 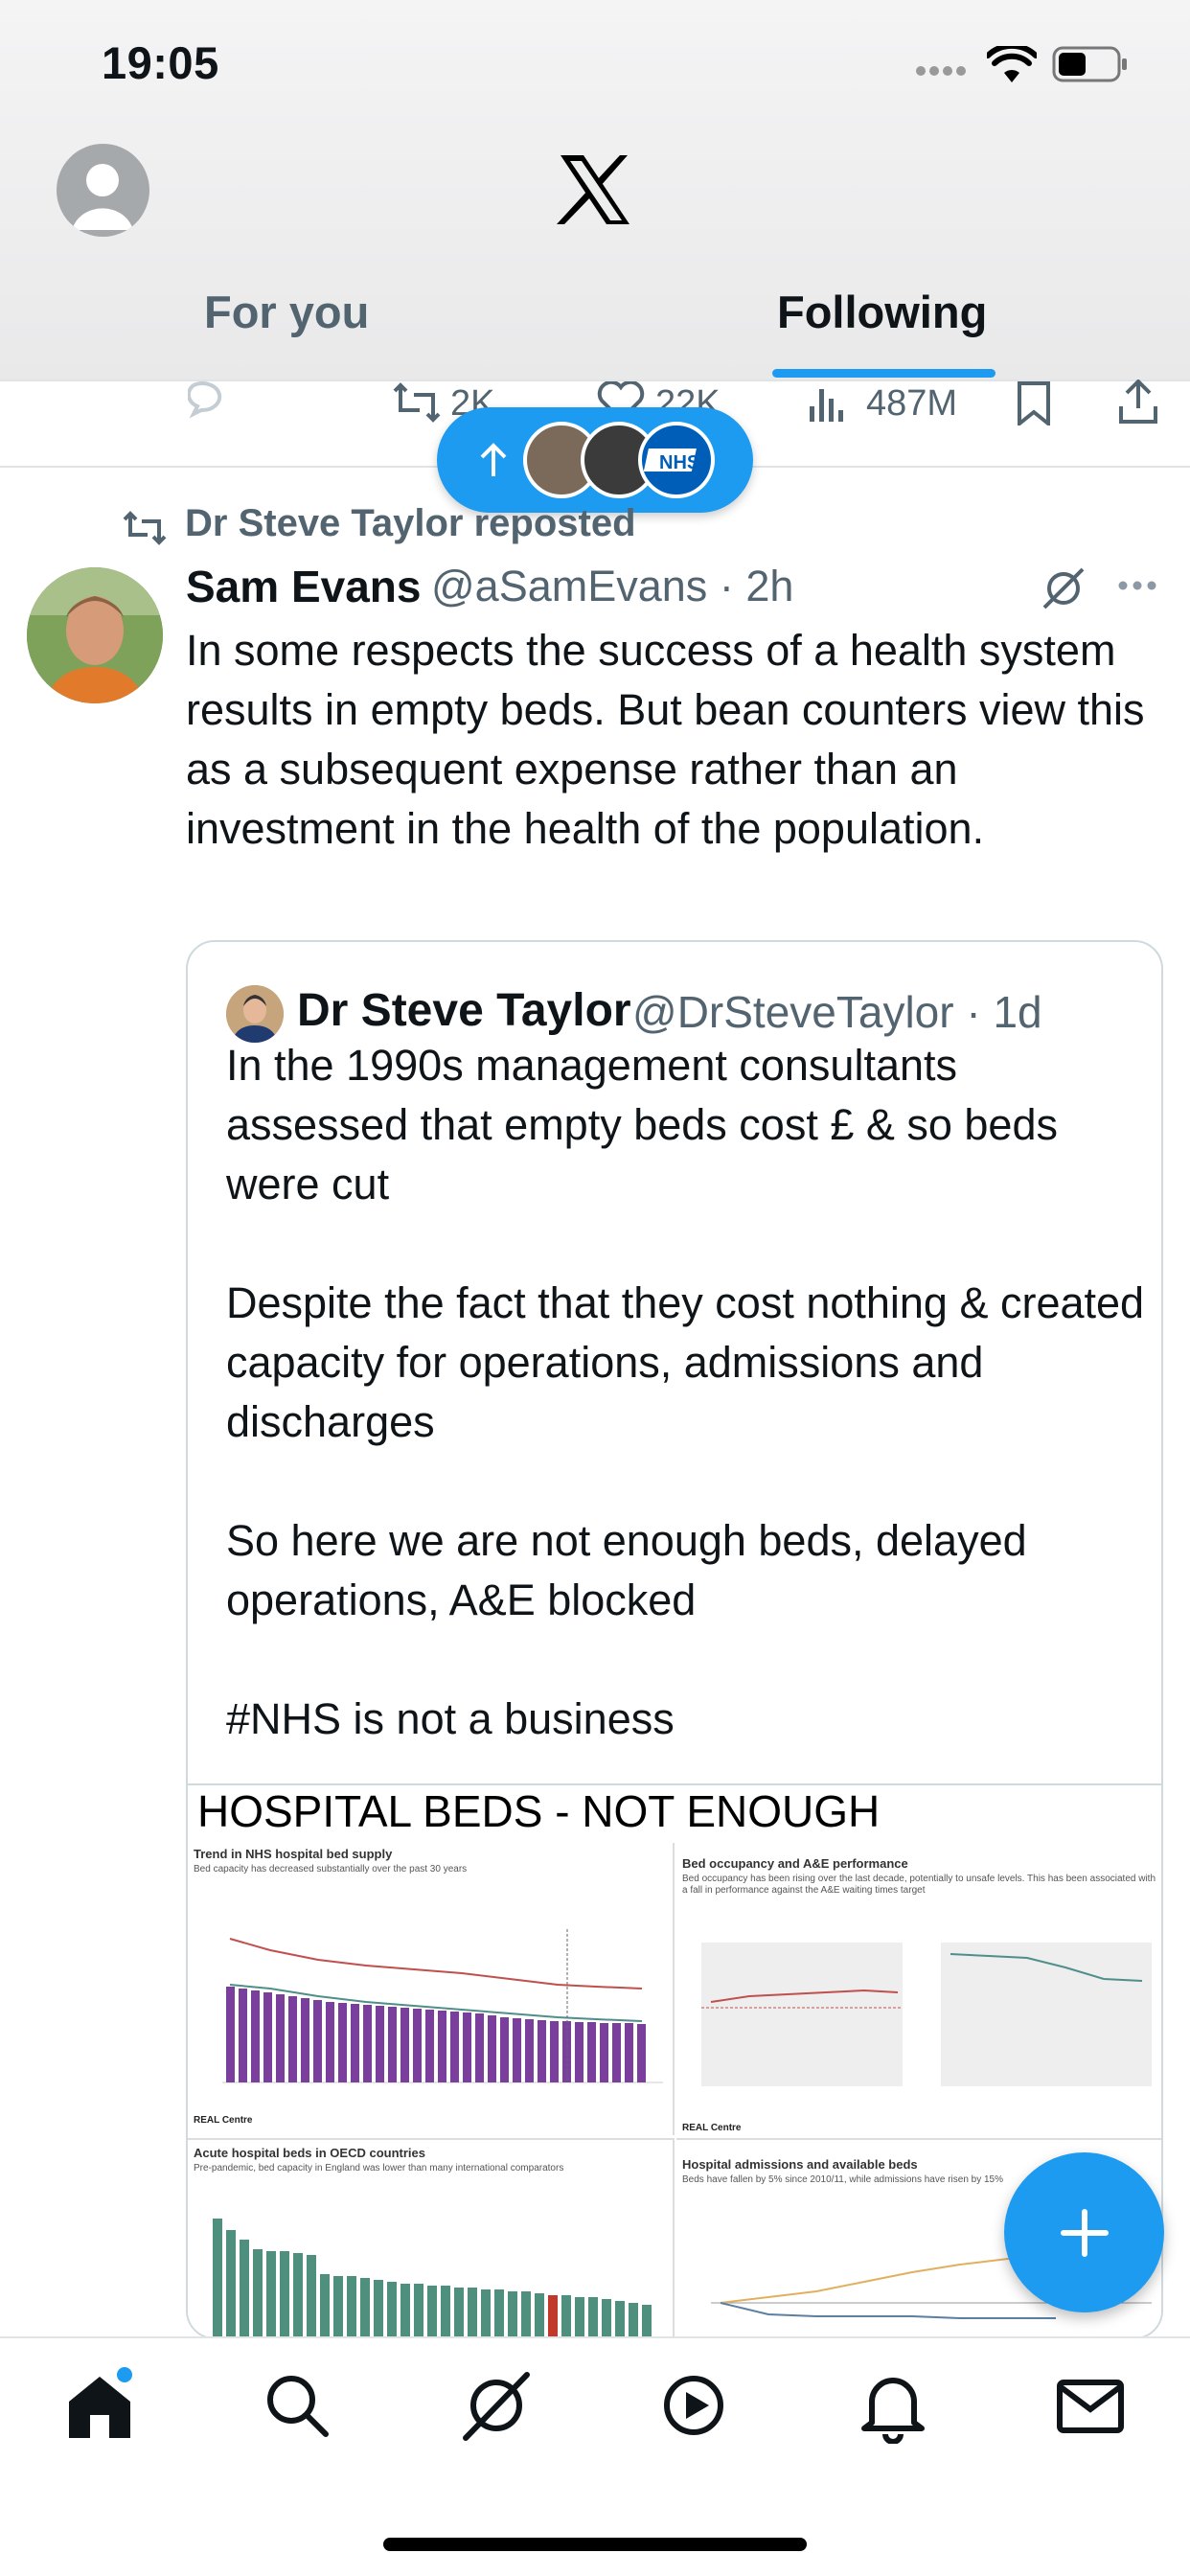 What do you see at coordinates (595, 189) in the screenshot?
I see `x-logo-icon` at bounding box center [595, 189].